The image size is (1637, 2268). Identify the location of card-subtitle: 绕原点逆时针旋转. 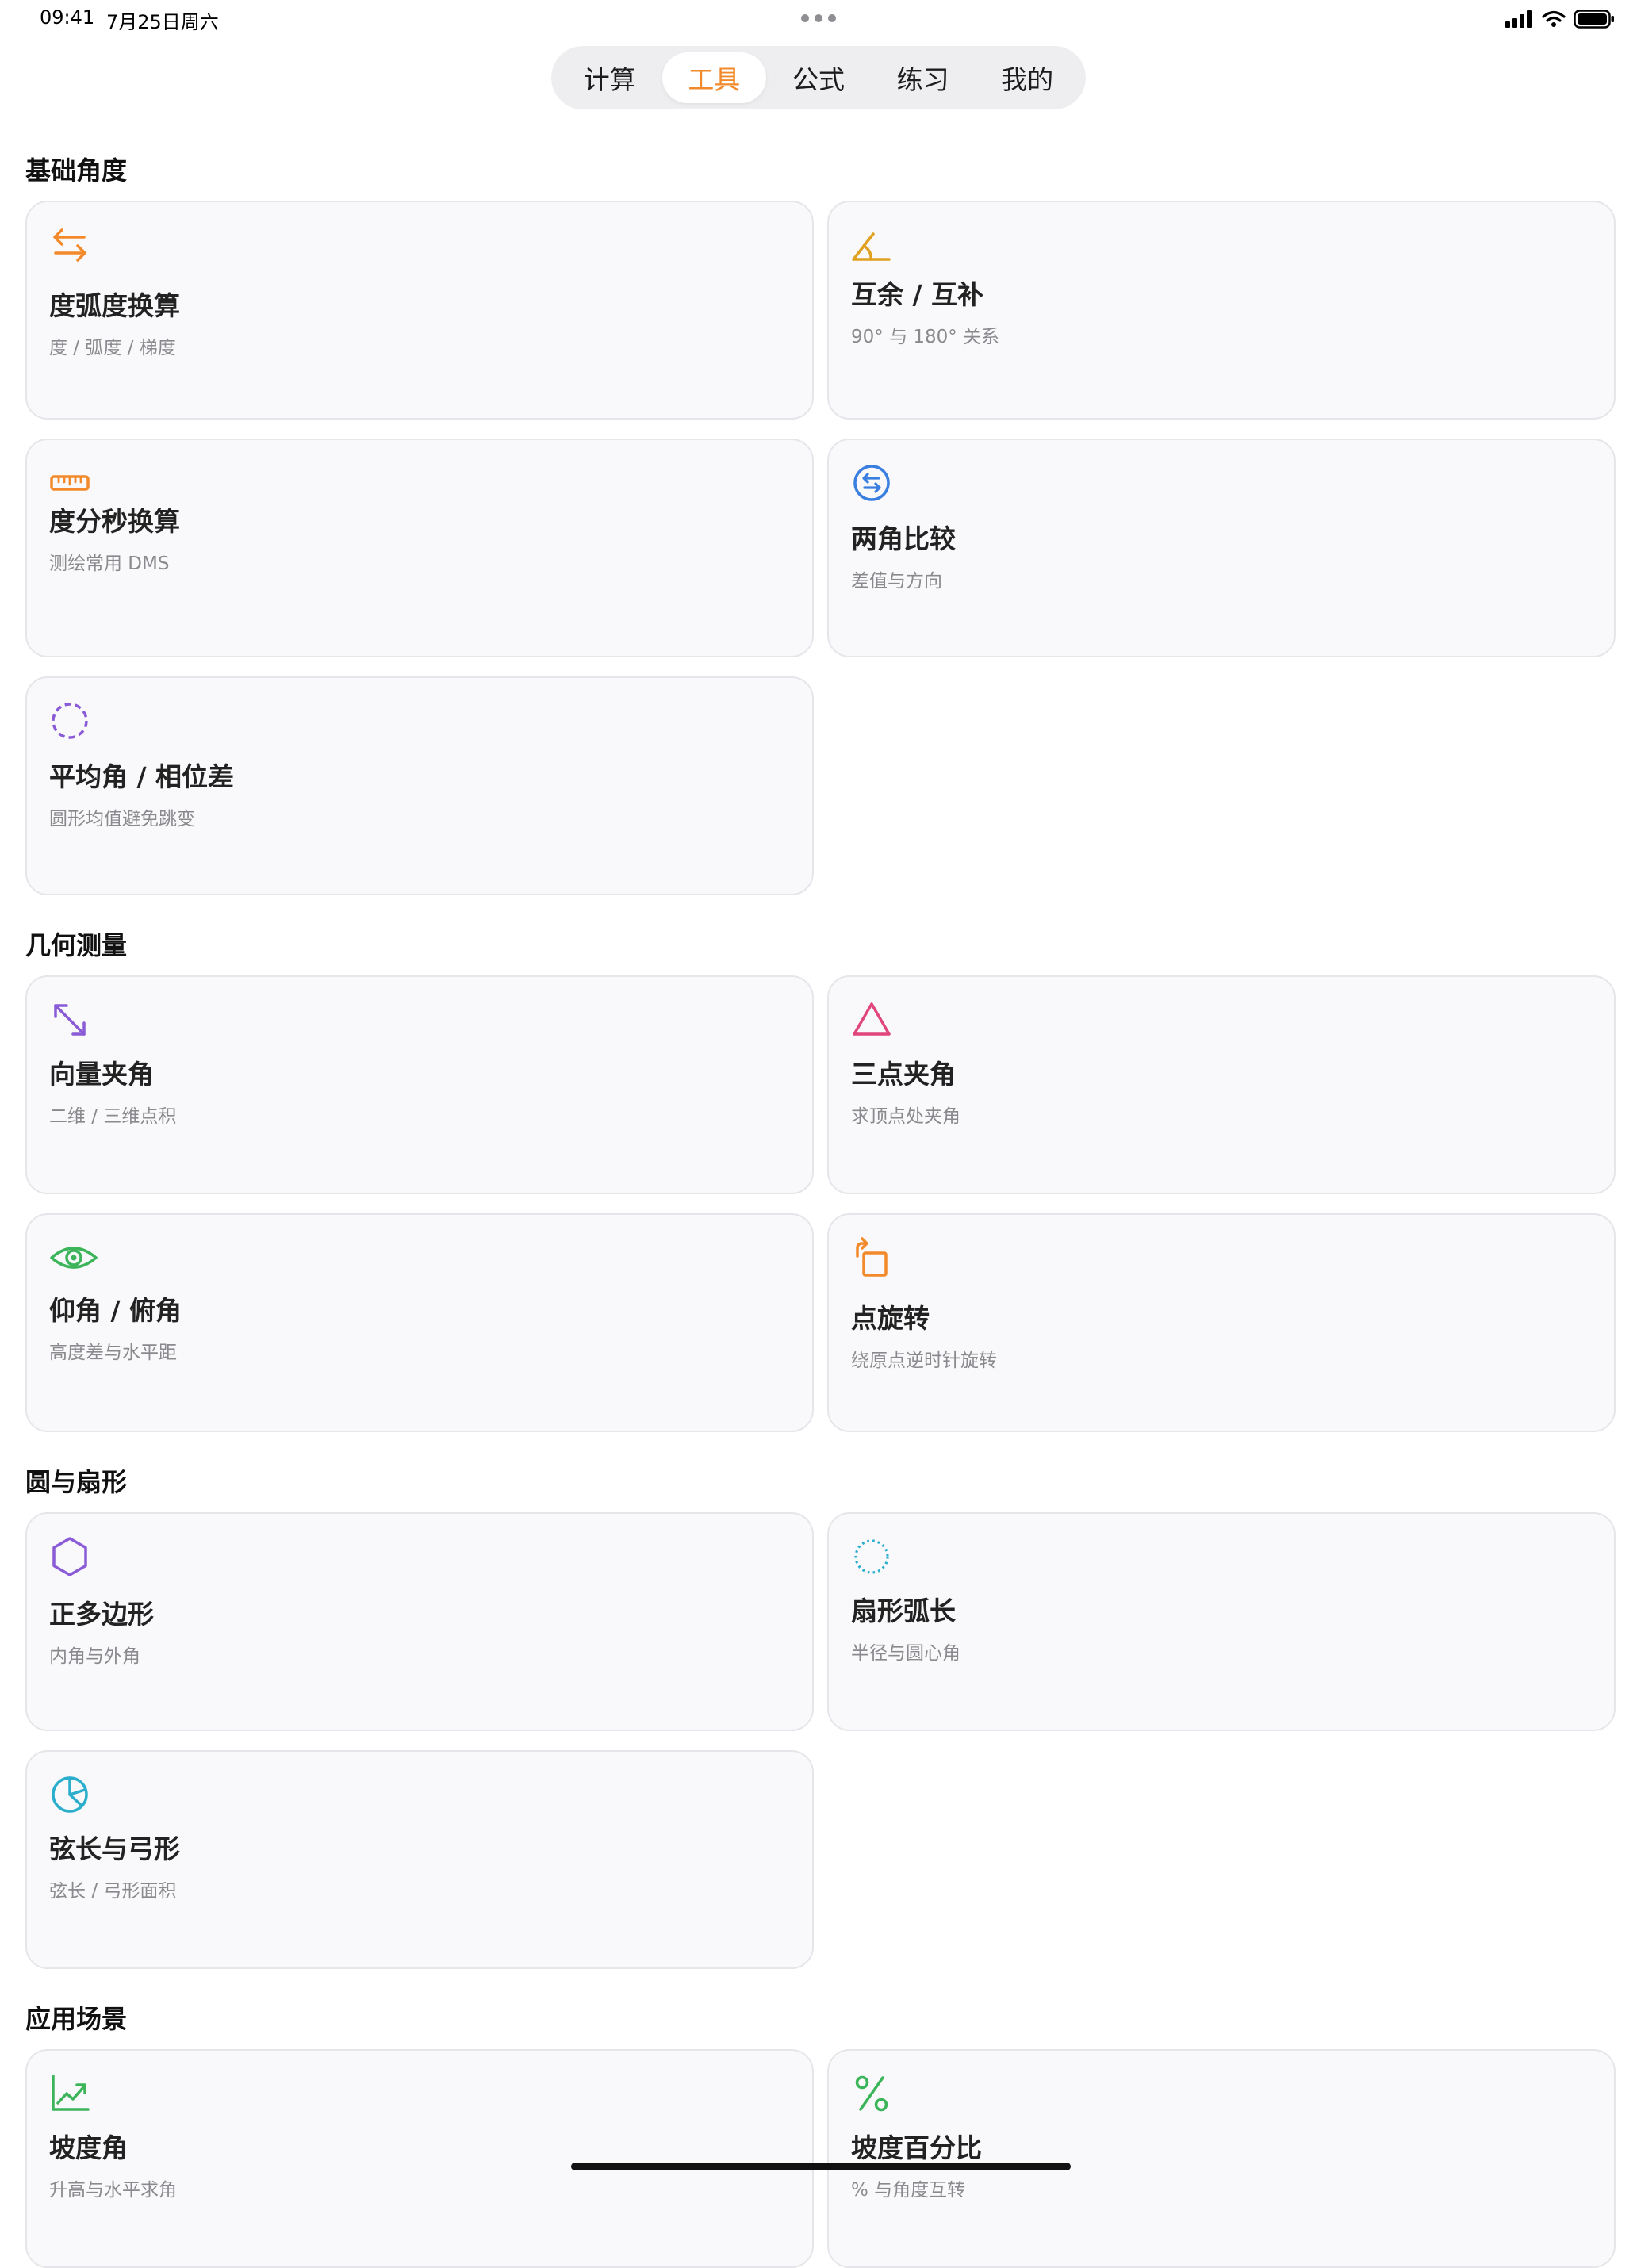
(924, 1360).